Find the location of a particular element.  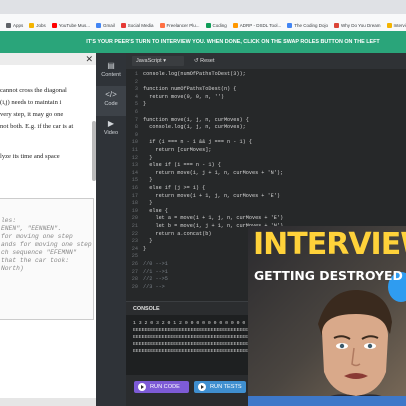

line-number: 25 is located at coordinates (134, 256).